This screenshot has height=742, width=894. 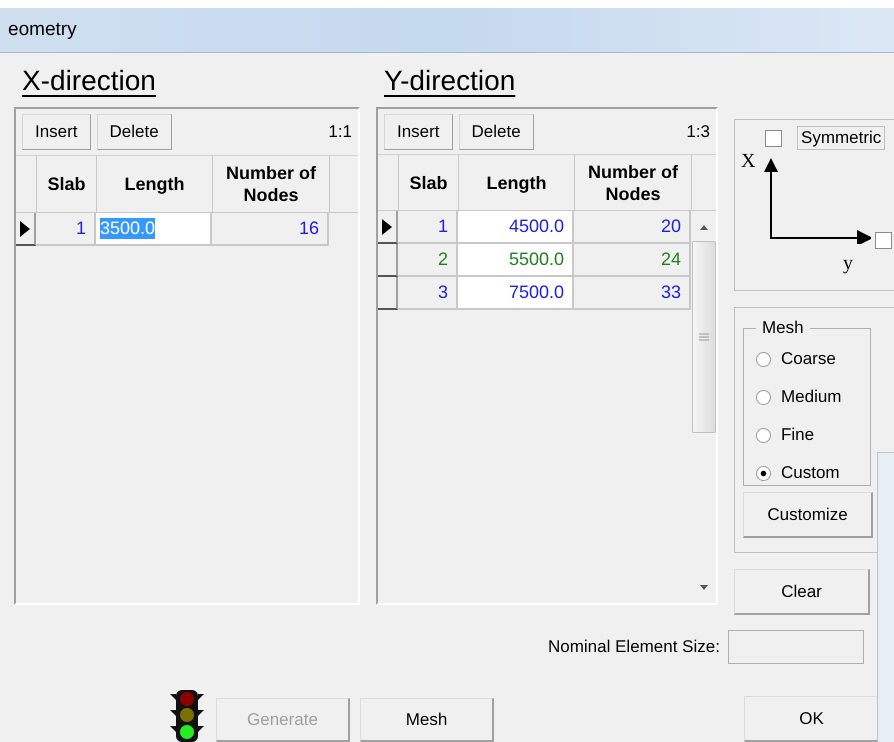 What do you see at coordinates (516, 260) in the screenshot?
I see `length-field: 5500.0` at bounding box center [516, 260].